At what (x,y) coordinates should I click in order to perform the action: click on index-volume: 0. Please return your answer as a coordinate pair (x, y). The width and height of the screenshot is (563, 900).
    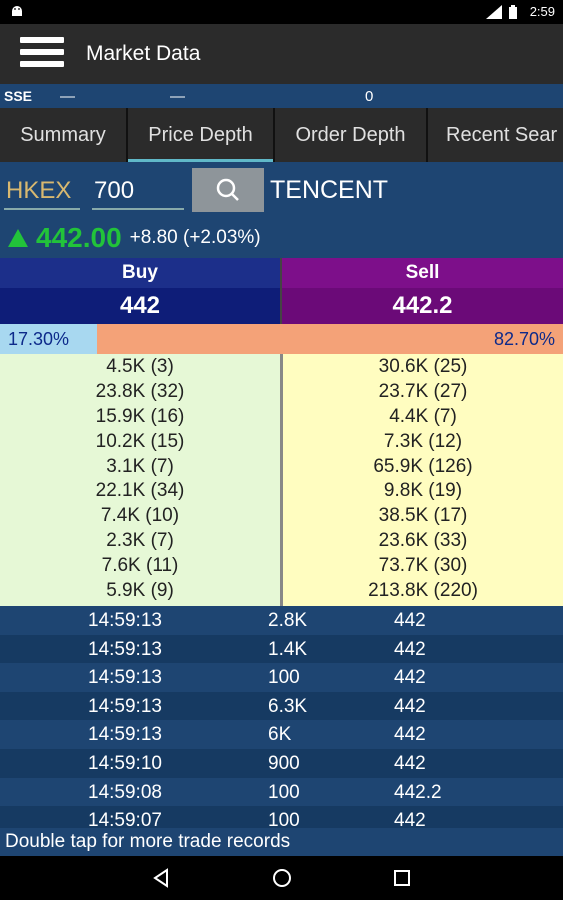
    Looking at the image, I should click on (369, 96).